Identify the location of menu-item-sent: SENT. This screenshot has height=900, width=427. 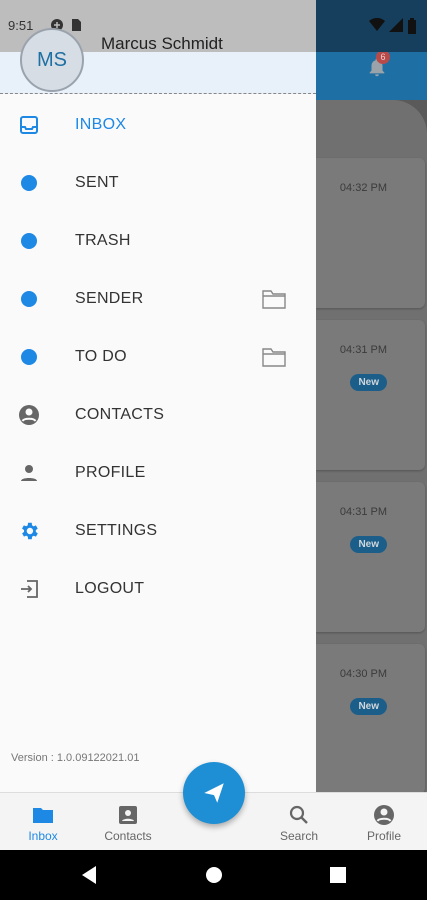
(158, 183).